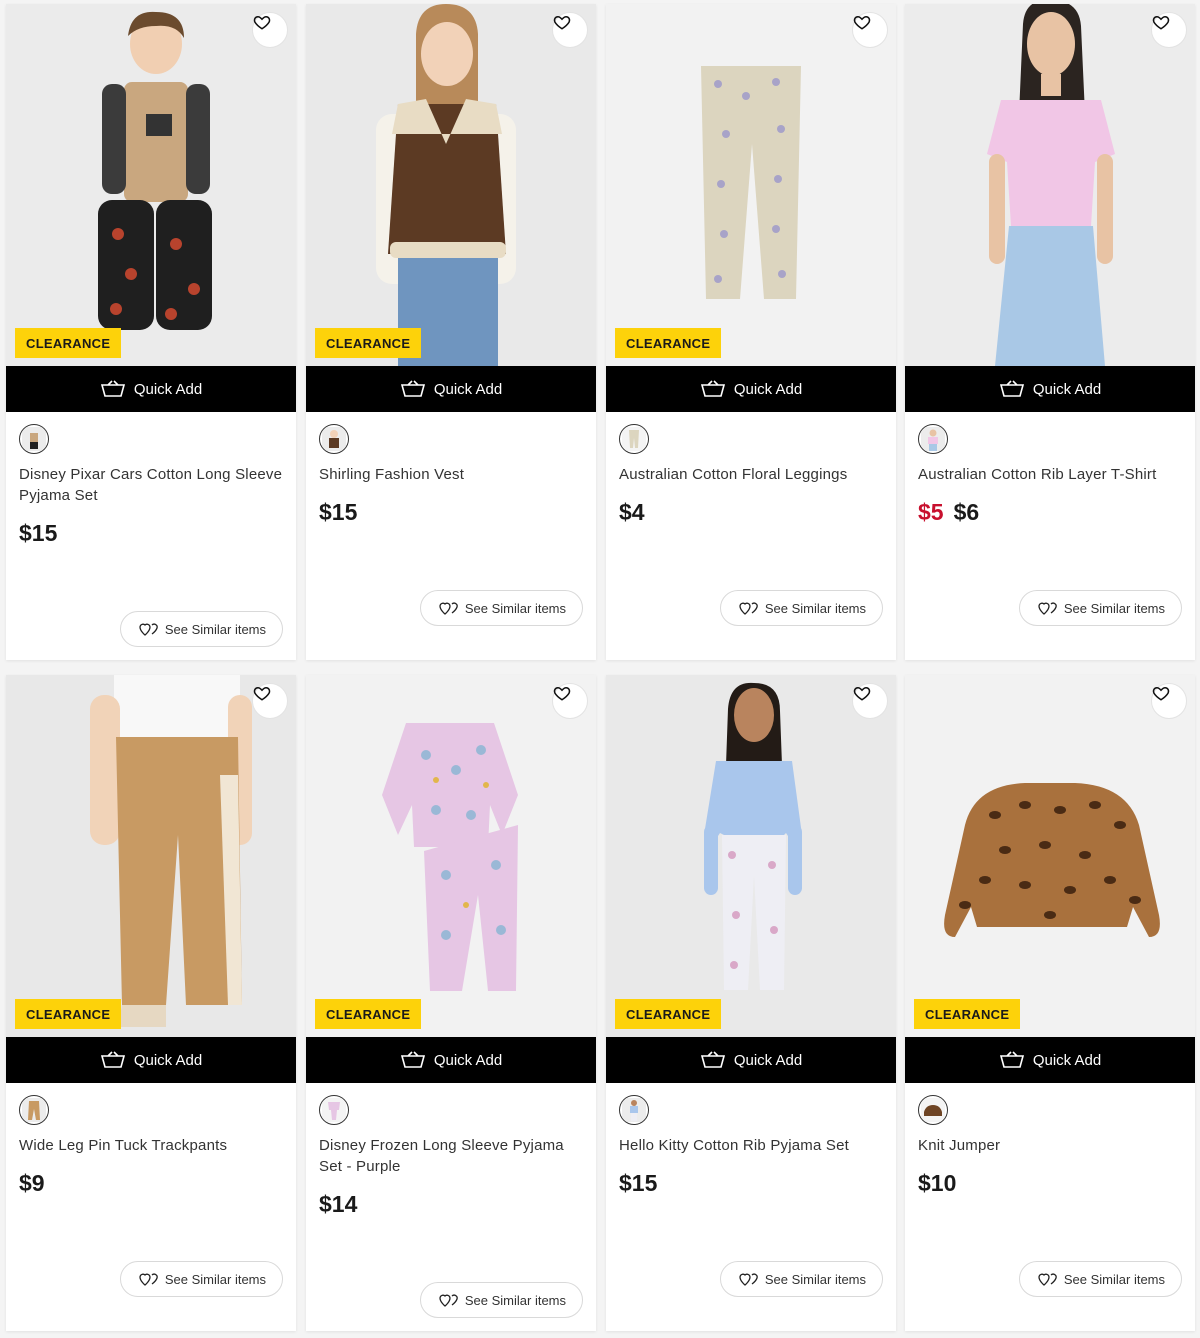 The height and width of the screenshot is (1338, 1200). What do you see at coordinates (1050, 185) in the screenshot?
I see `product-image` at bounding box center [1050, 185].